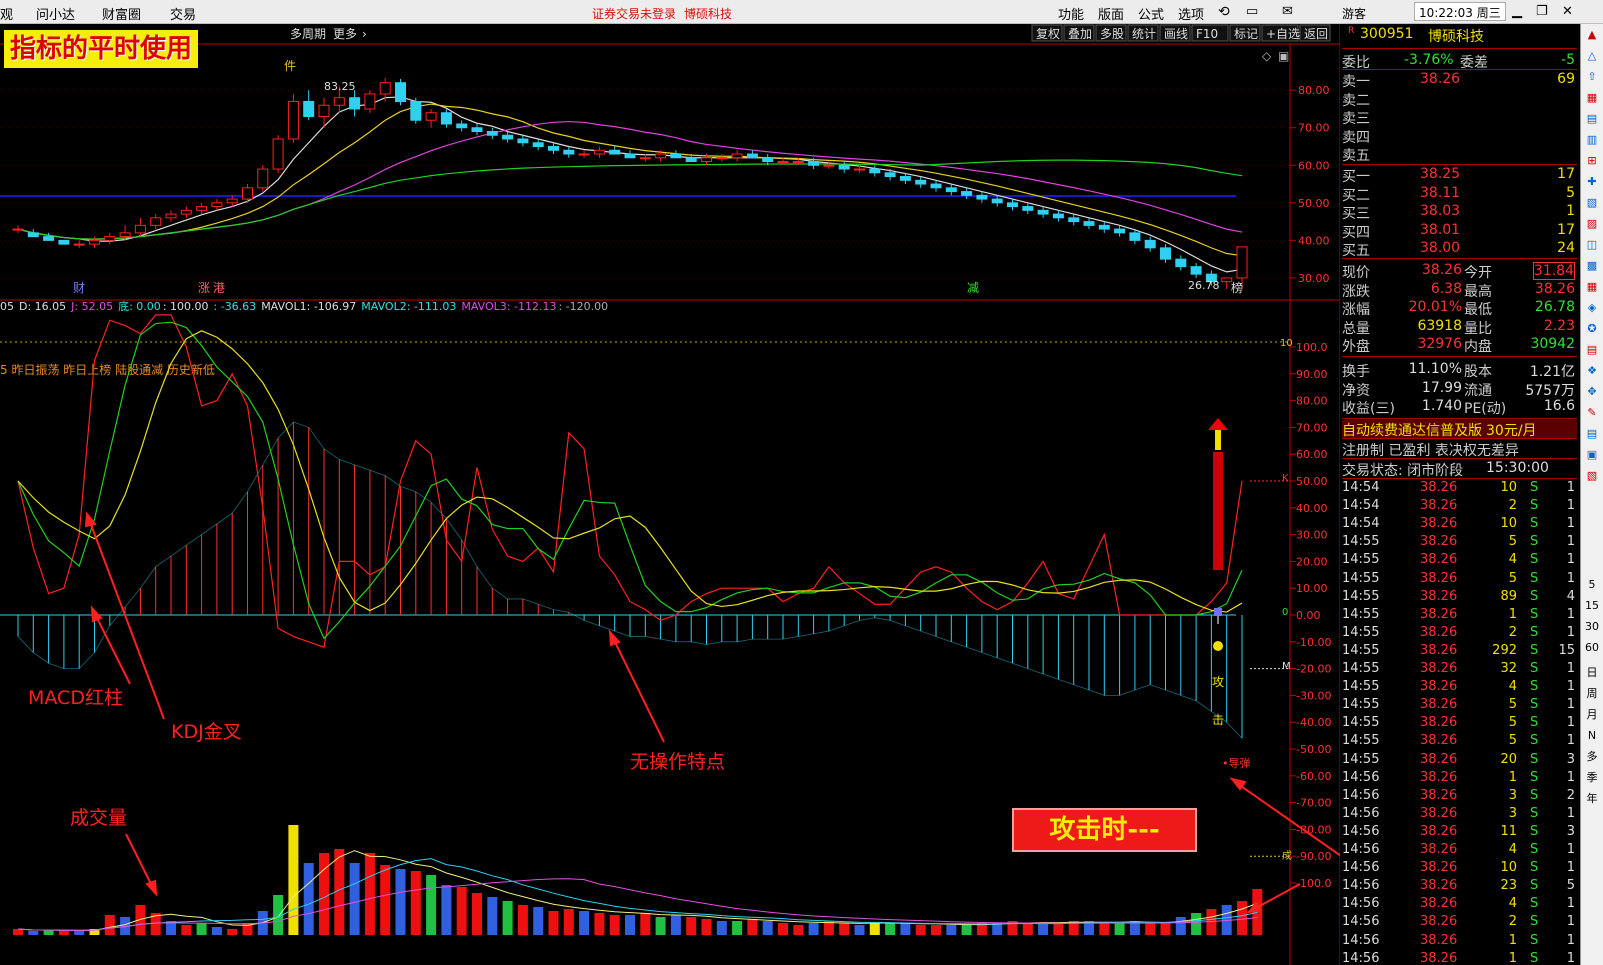 This screenshot has height=965, width=1603. What do you see at coordinates (1592, 76) in the screenshot?
I see `tool-icon: ⇧` at bounding box center [1592, 76].